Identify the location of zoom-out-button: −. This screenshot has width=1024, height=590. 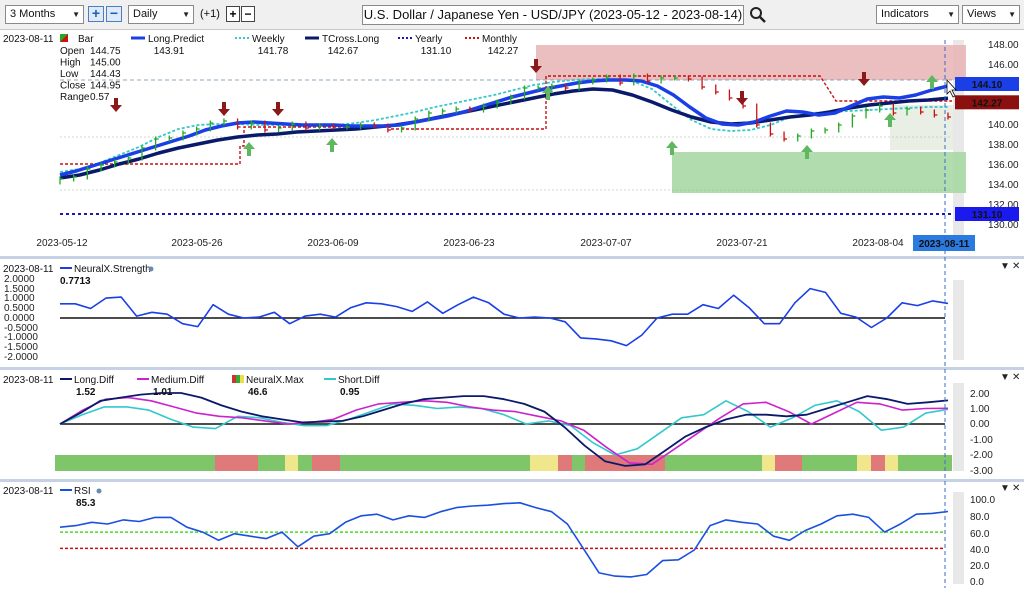
(114, 14).